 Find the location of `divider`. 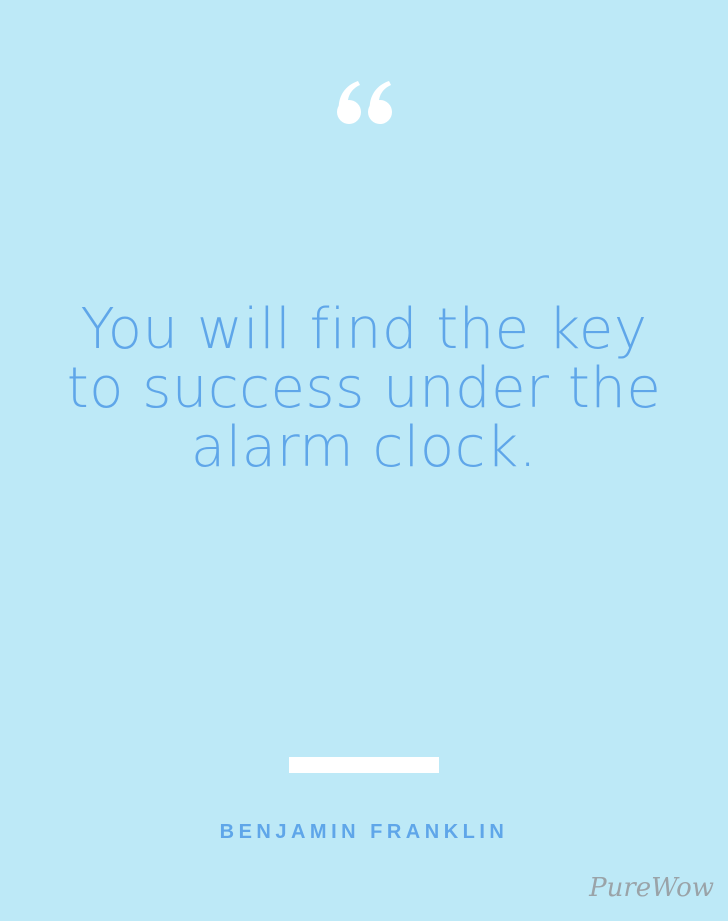

divider is located at coordinates (364, 765).